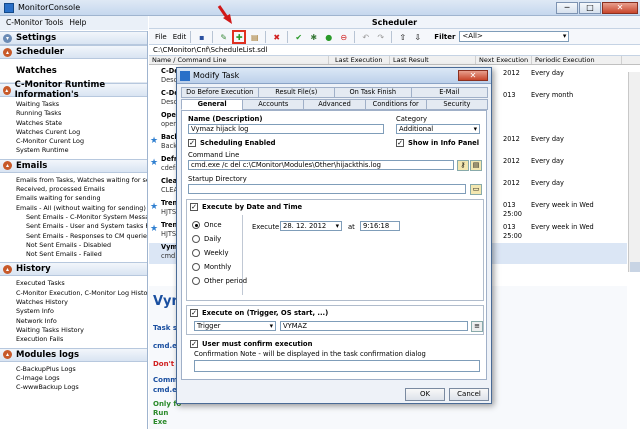 The width and height of the screenshot is (640, 429). Describe the element at coordinates (620, 8) in the screenshot. I see `close-button: ✕` at that location.